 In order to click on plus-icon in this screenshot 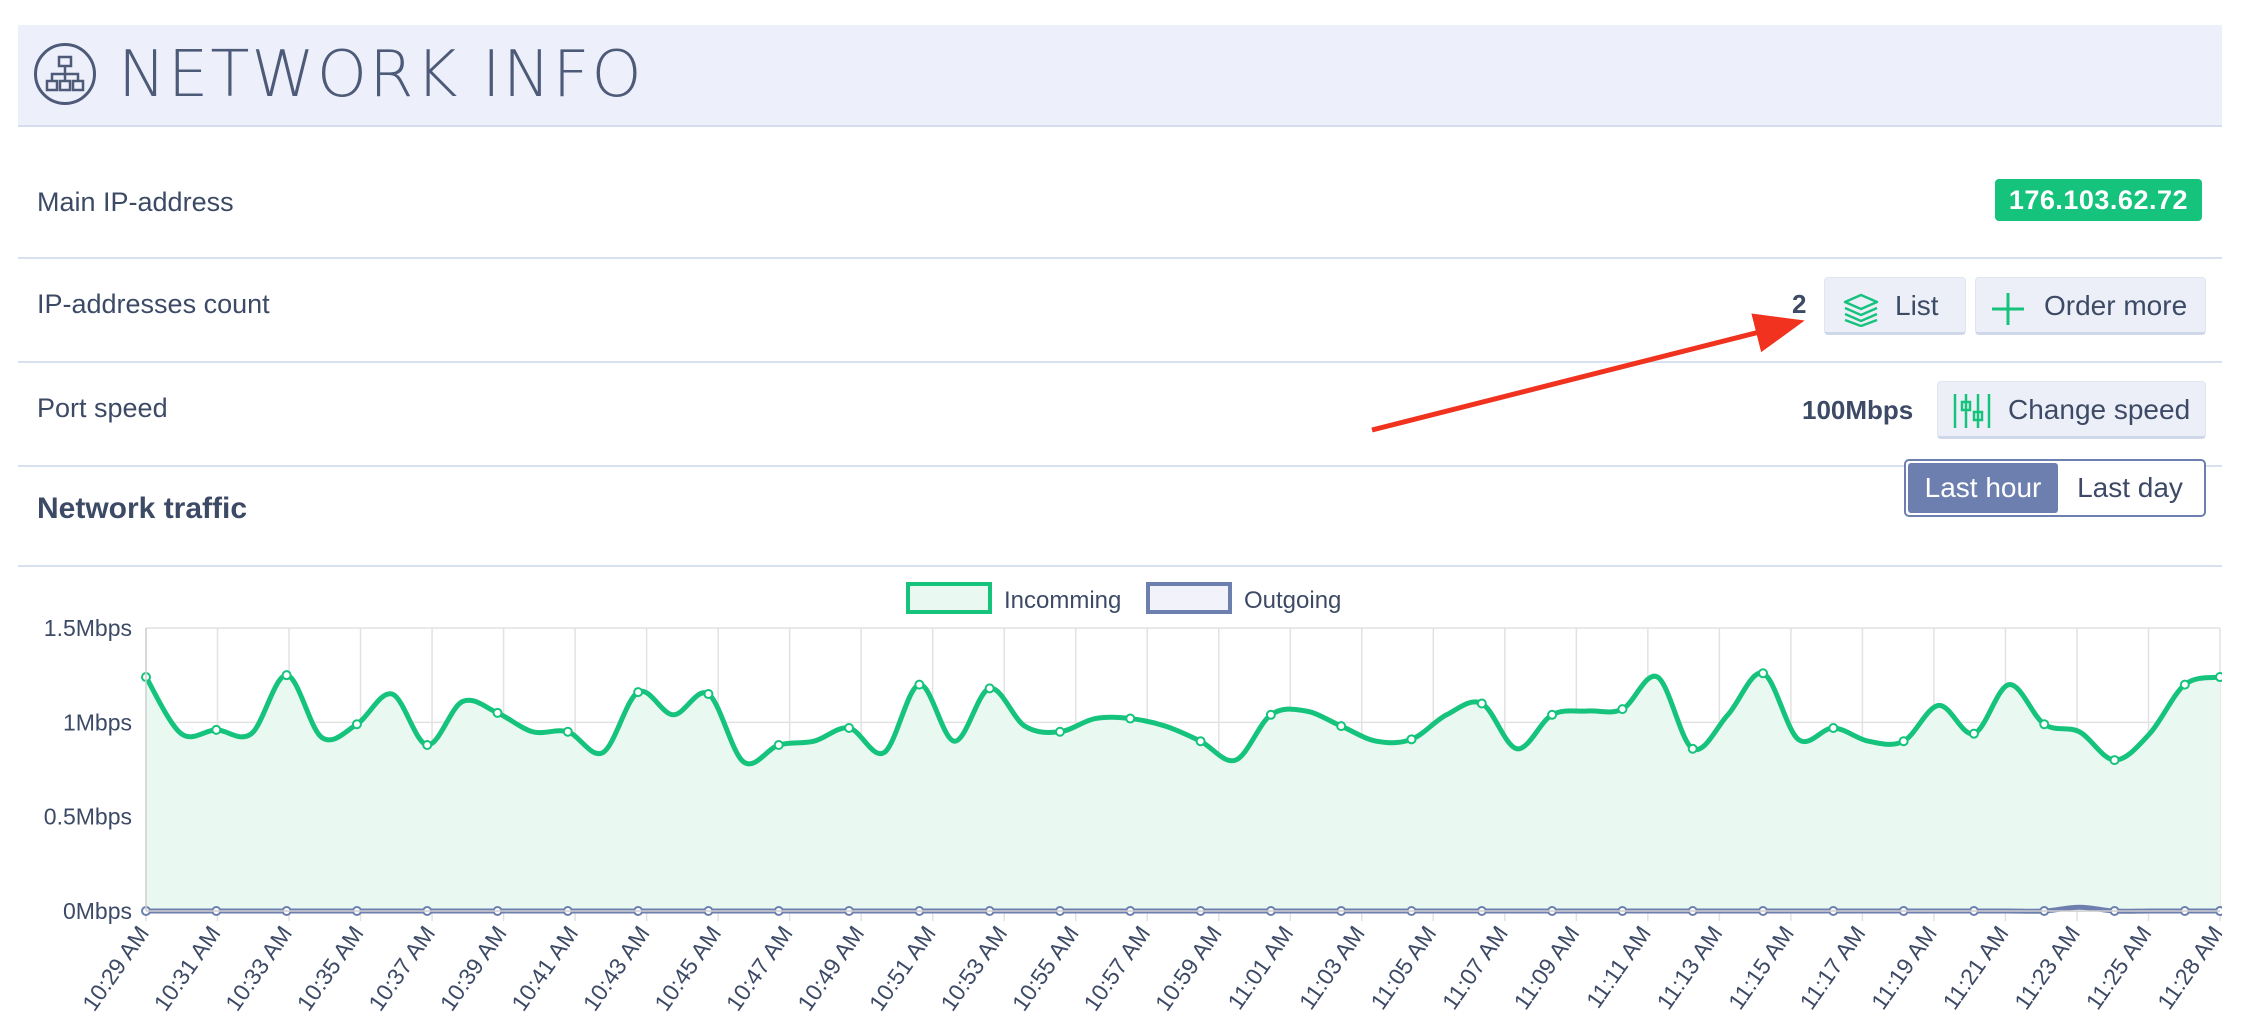, I will do `click(2008, 318)`.